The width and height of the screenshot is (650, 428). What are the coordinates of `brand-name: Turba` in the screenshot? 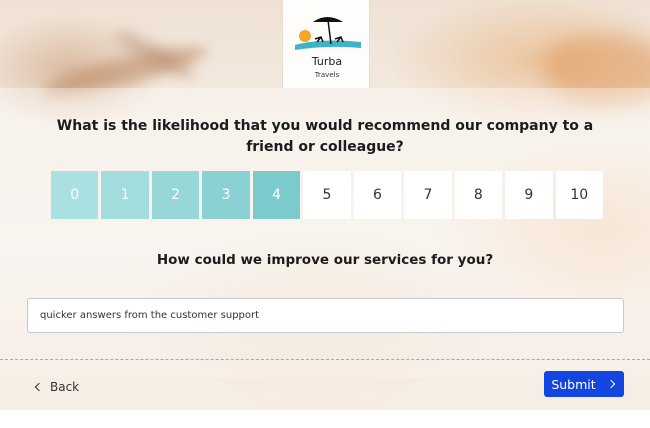 It's located at (327, 61).